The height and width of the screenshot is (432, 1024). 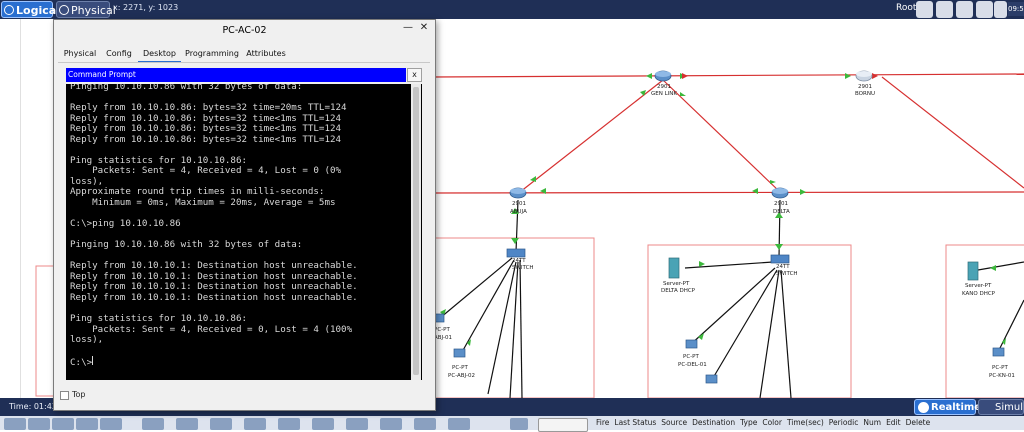 I want to click on link-down-marker, so click(x=685, y=76).